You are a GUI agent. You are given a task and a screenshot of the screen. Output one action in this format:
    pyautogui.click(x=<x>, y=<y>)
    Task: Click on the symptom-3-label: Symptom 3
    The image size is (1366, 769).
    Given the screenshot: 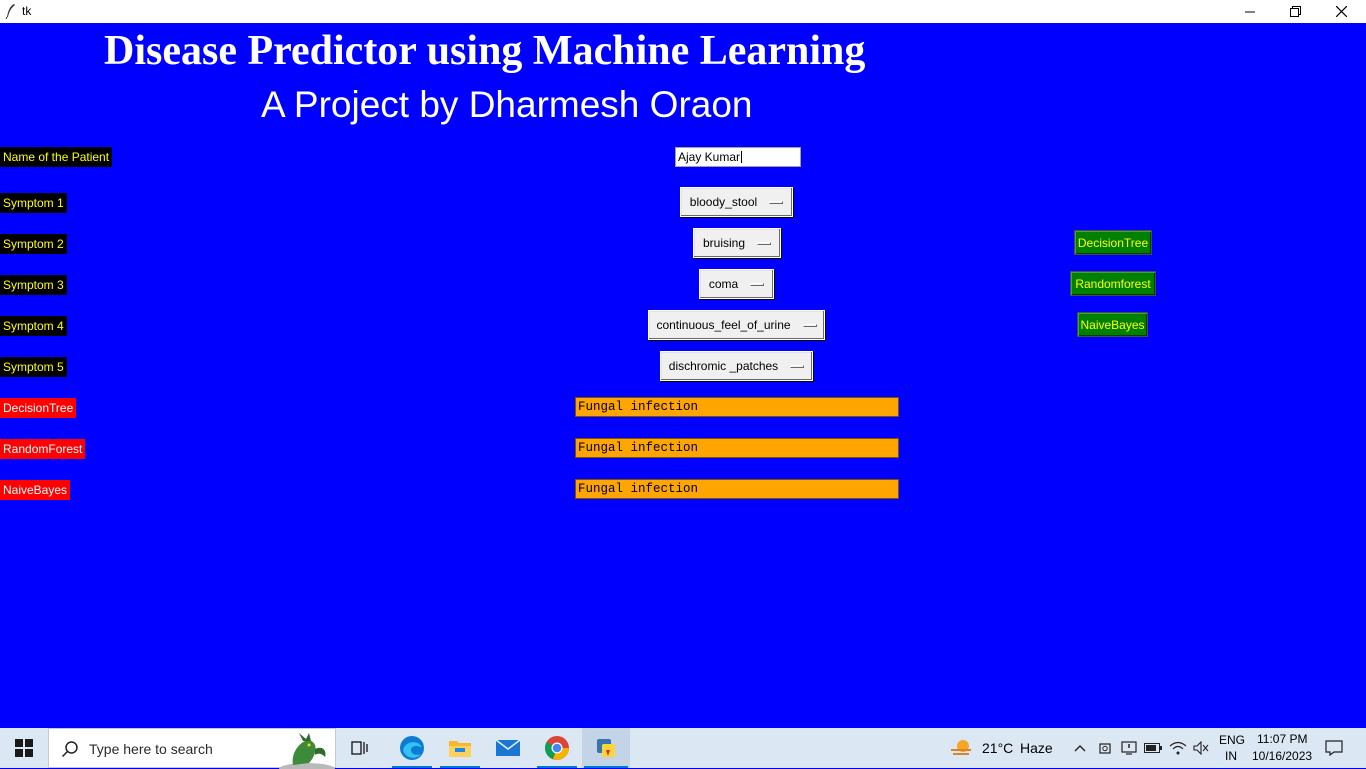 What is the action you would take?
    pyautogui.click(x=33, y=285)
    